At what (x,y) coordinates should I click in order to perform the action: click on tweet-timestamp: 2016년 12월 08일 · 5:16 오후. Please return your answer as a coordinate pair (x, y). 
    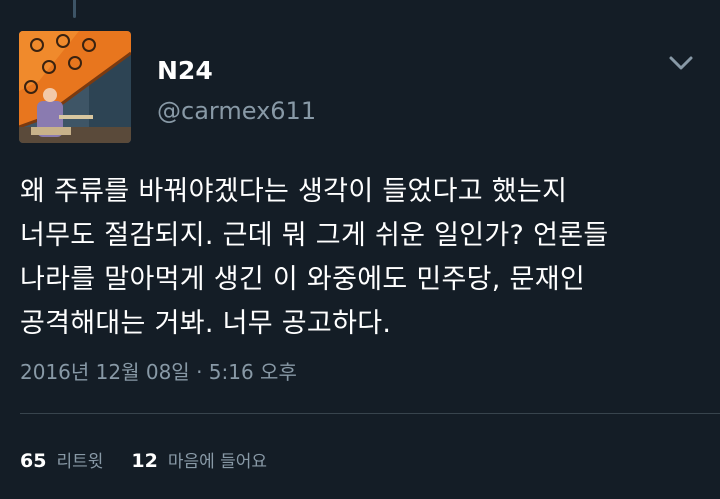
    Looking at the image, I should click on (158, 372).